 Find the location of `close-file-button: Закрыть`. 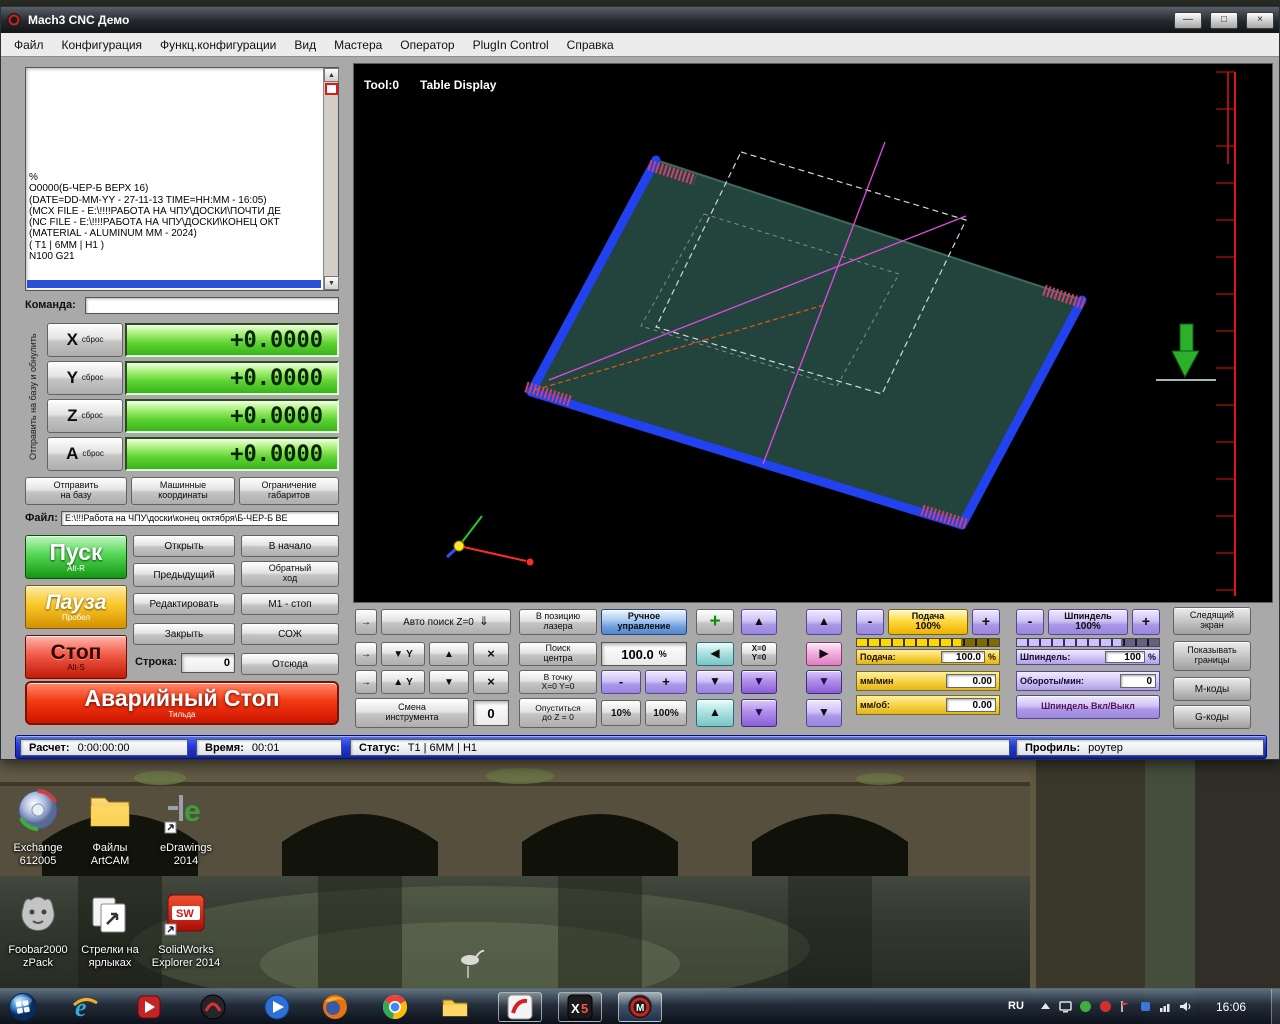

close-file-button: Закрыть is located at coordinates (184, 634).